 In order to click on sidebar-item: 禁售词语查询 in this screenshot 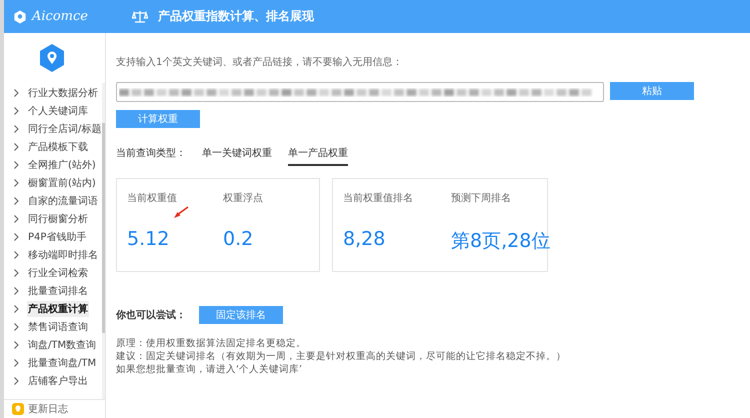, I will do `click(53, 327)`.